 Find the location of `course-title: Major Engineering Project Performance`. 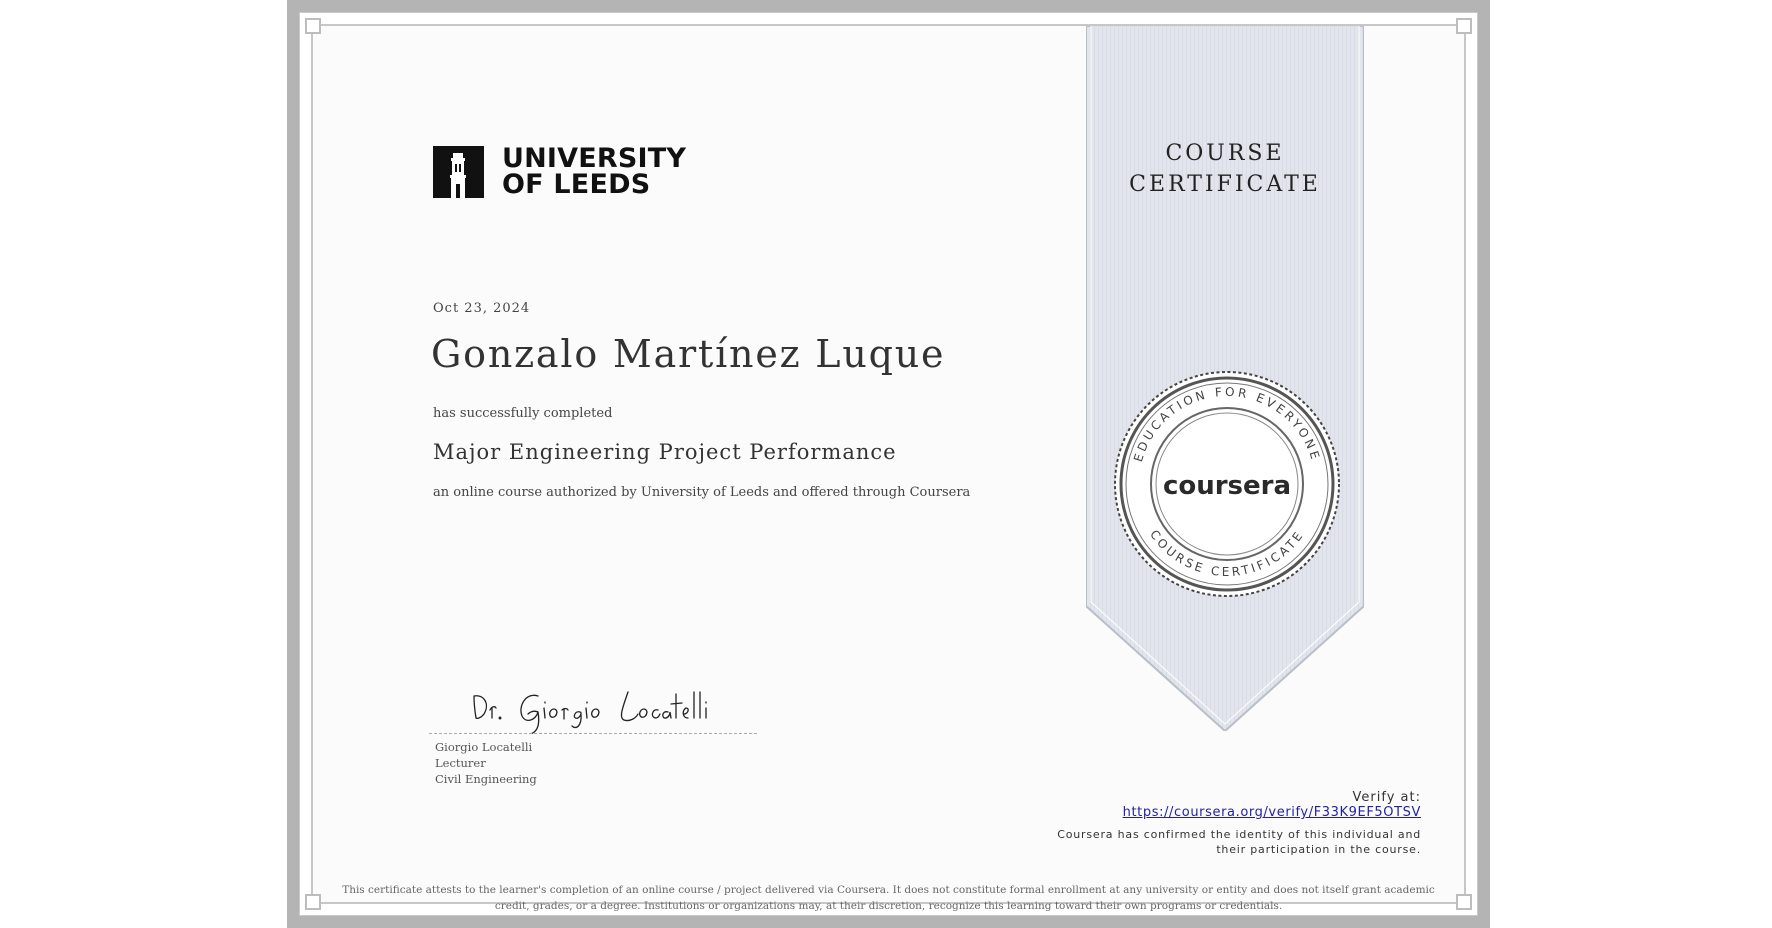

course-title: Major Engineering Project Performance is located at coordinates (665, 452).